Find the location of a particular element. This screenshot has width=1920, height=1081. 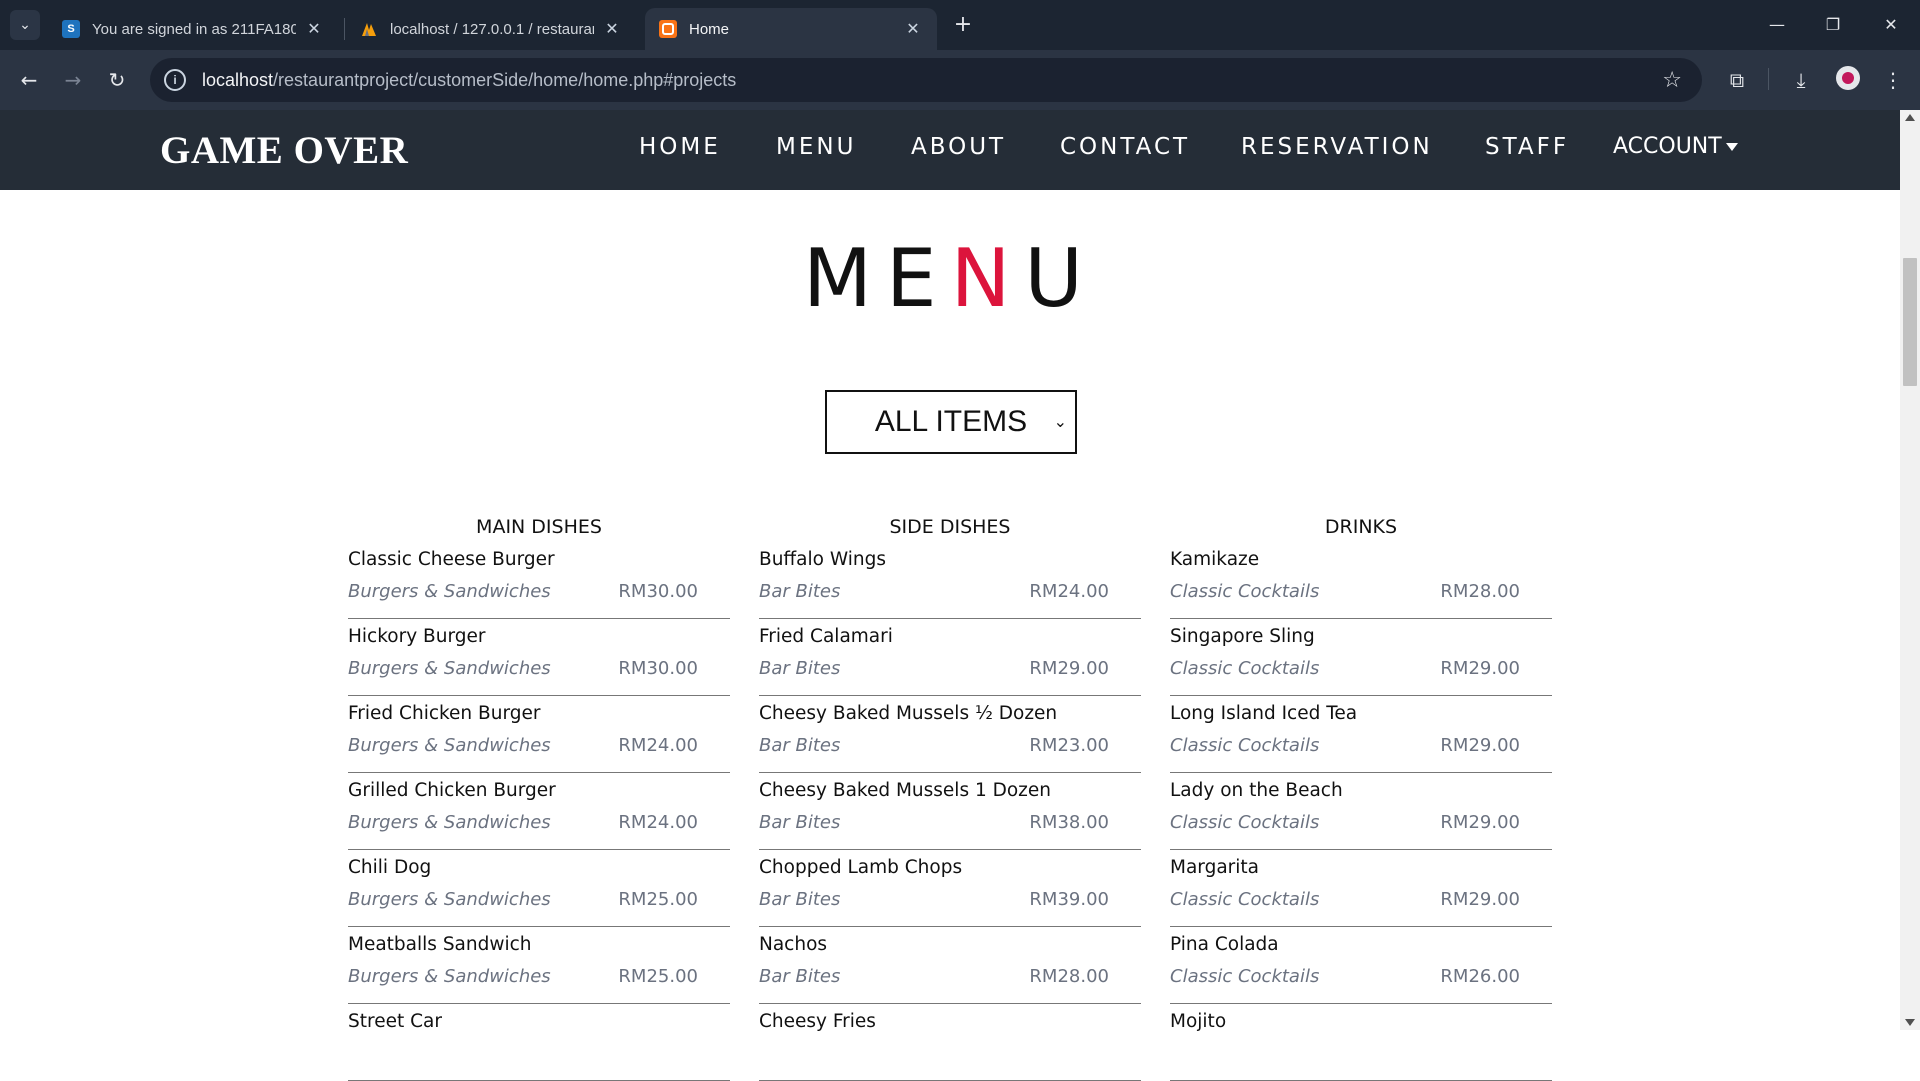

close-window-button: ✕ is located at coordinates (1891, 25).